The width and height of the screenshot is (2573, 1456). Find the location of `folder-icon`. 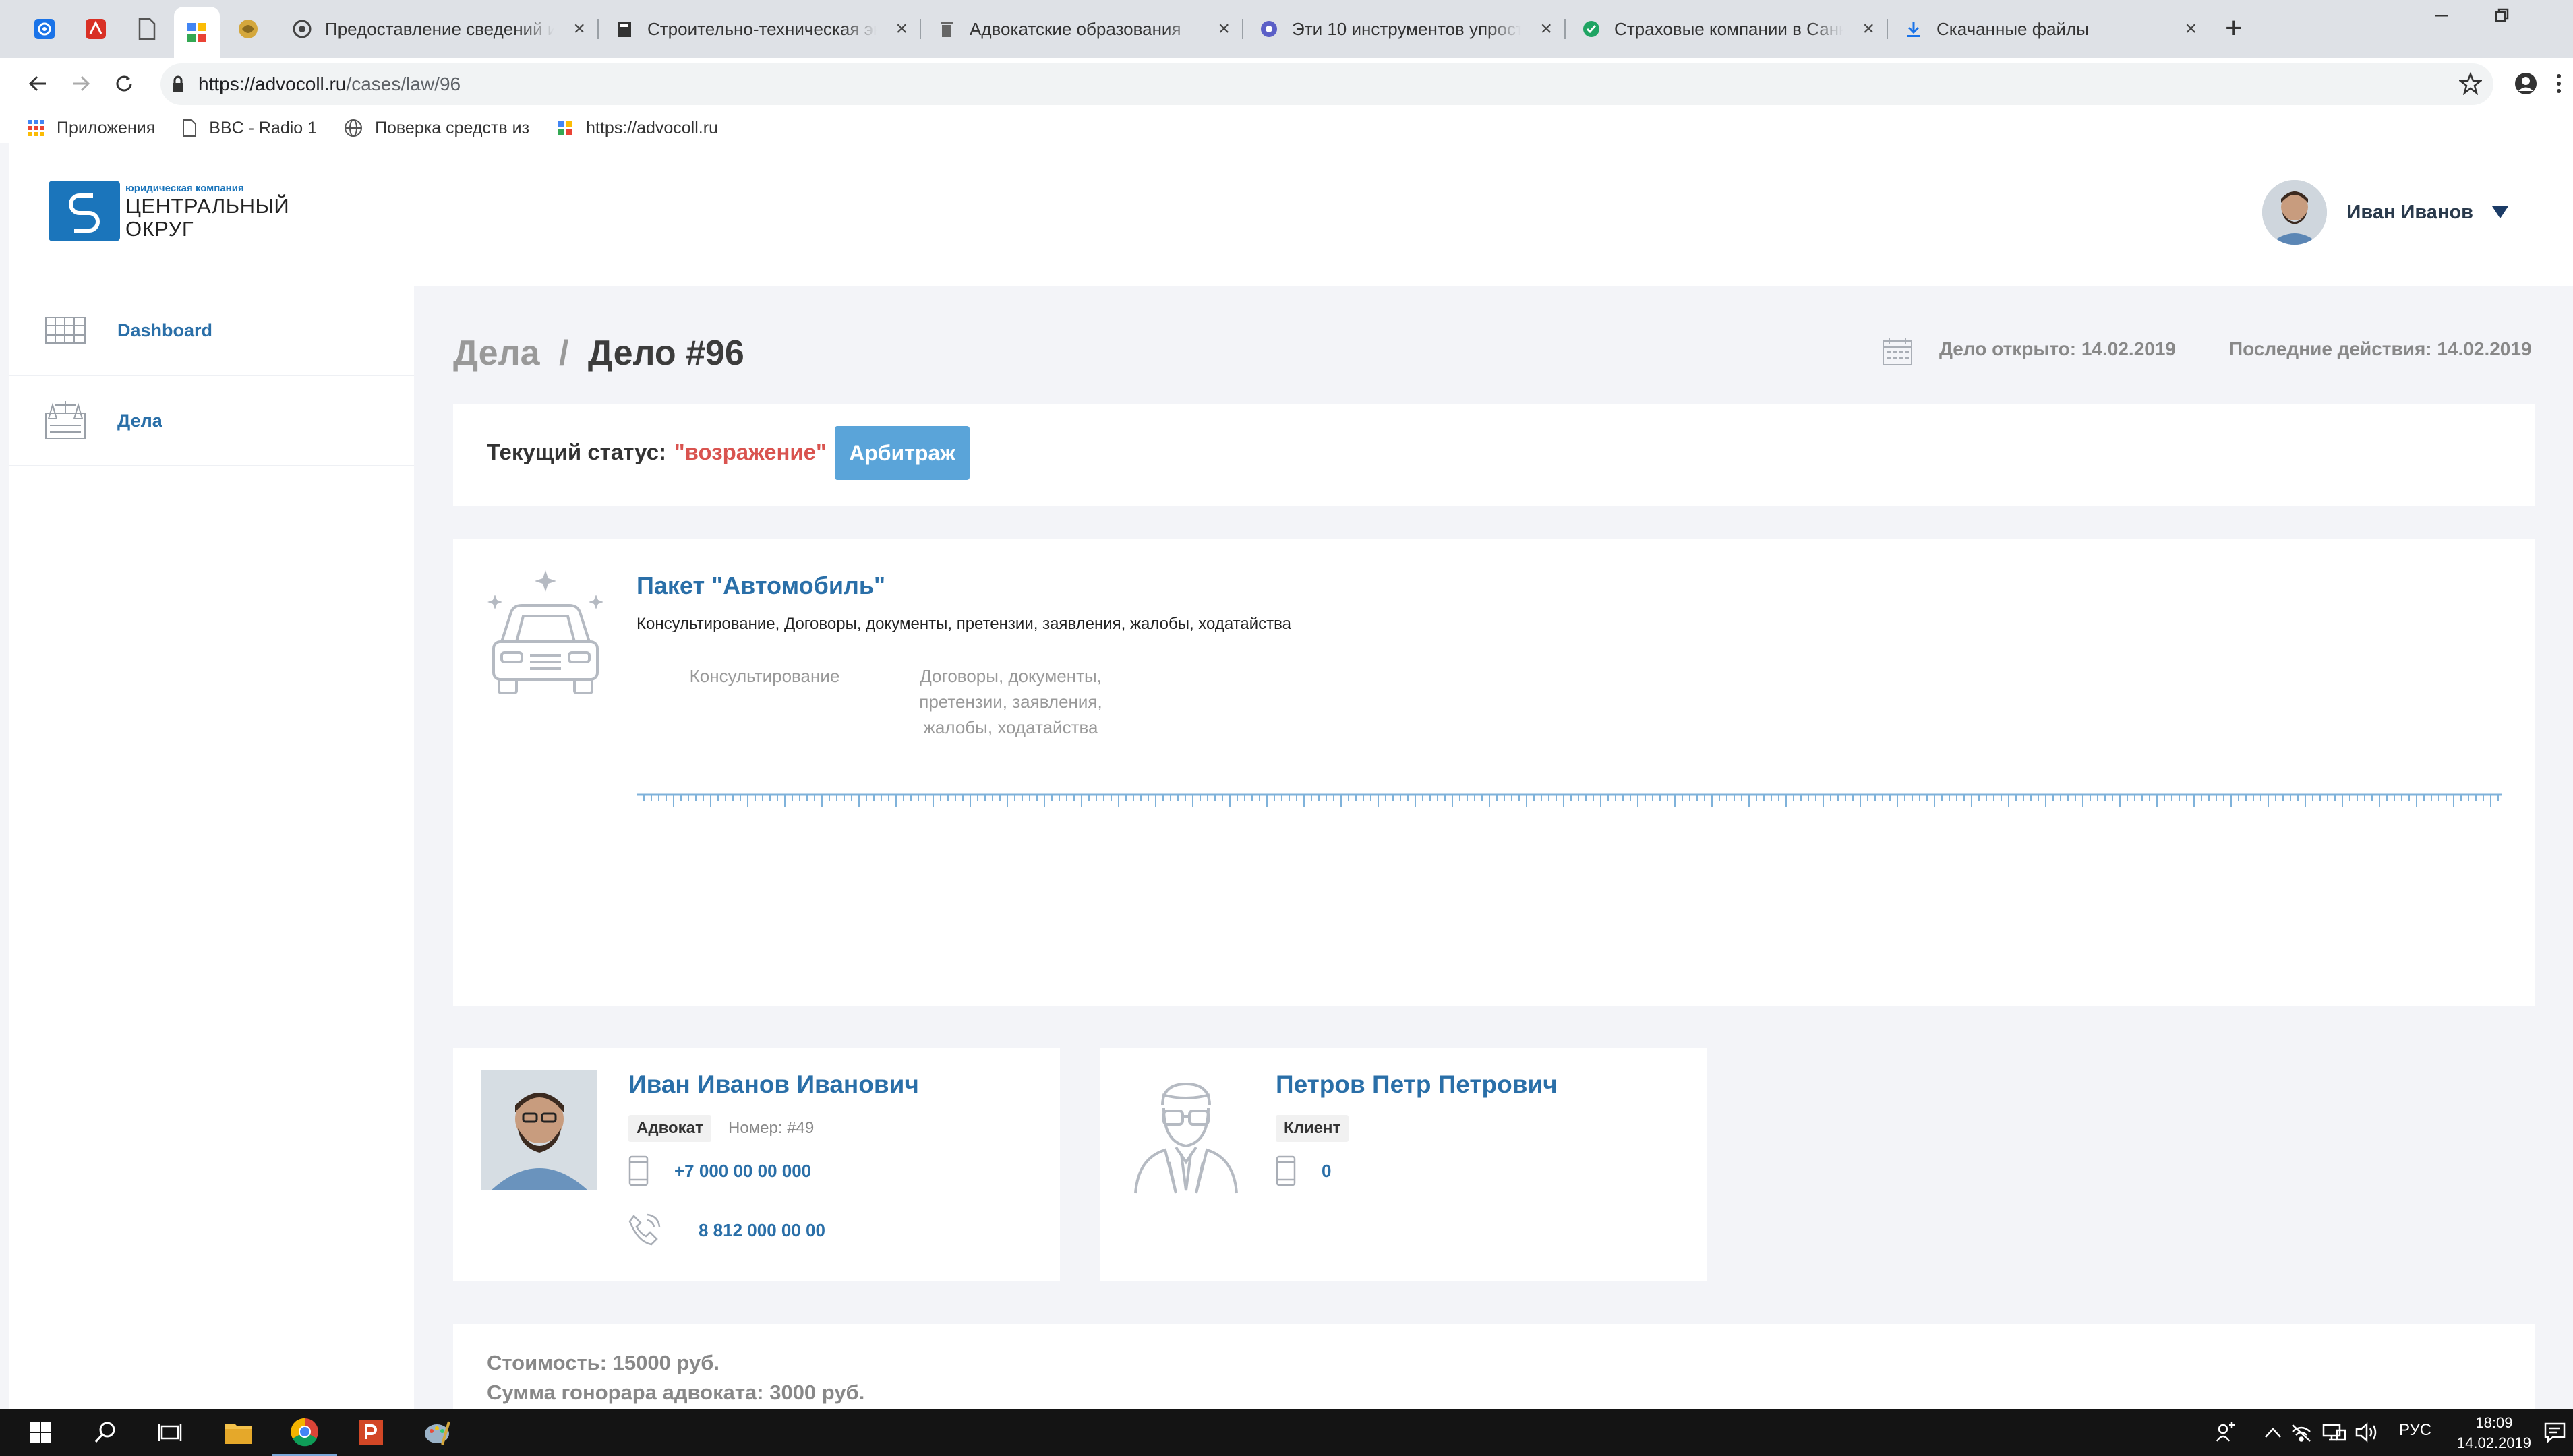

folder-icon is located at coordinates (238, 1434).